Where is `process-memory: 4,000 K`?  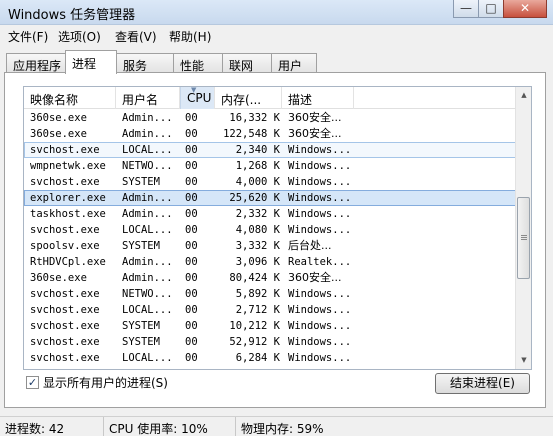
process-memory: 4,000 K is located at coordinates (257, 182).